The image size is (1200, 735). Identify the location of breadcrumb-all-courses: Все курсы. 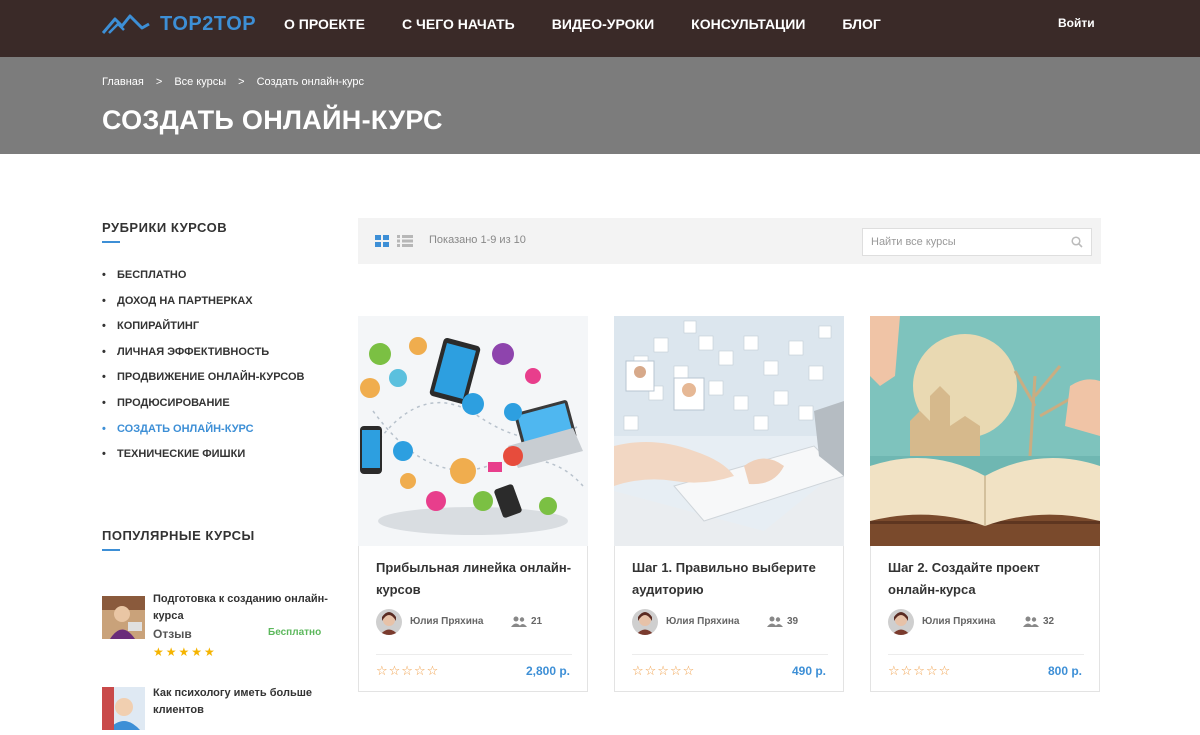
(200, 82).